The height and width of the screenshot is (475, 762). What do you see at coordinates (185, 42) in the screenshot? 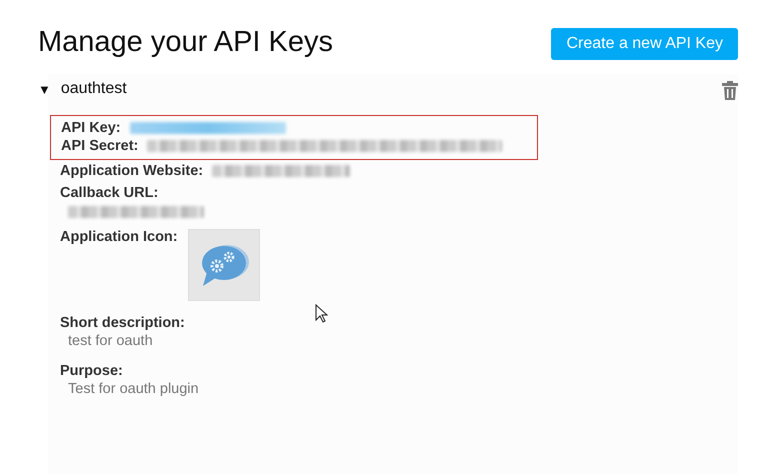
I see `page-title: Manage your API Keys` at bounding box center [185, 42].